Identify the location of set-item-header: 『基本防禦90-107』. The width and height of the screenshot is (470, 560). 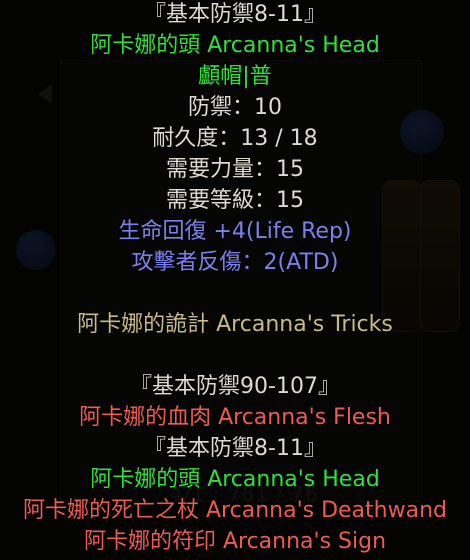
(235, 386).